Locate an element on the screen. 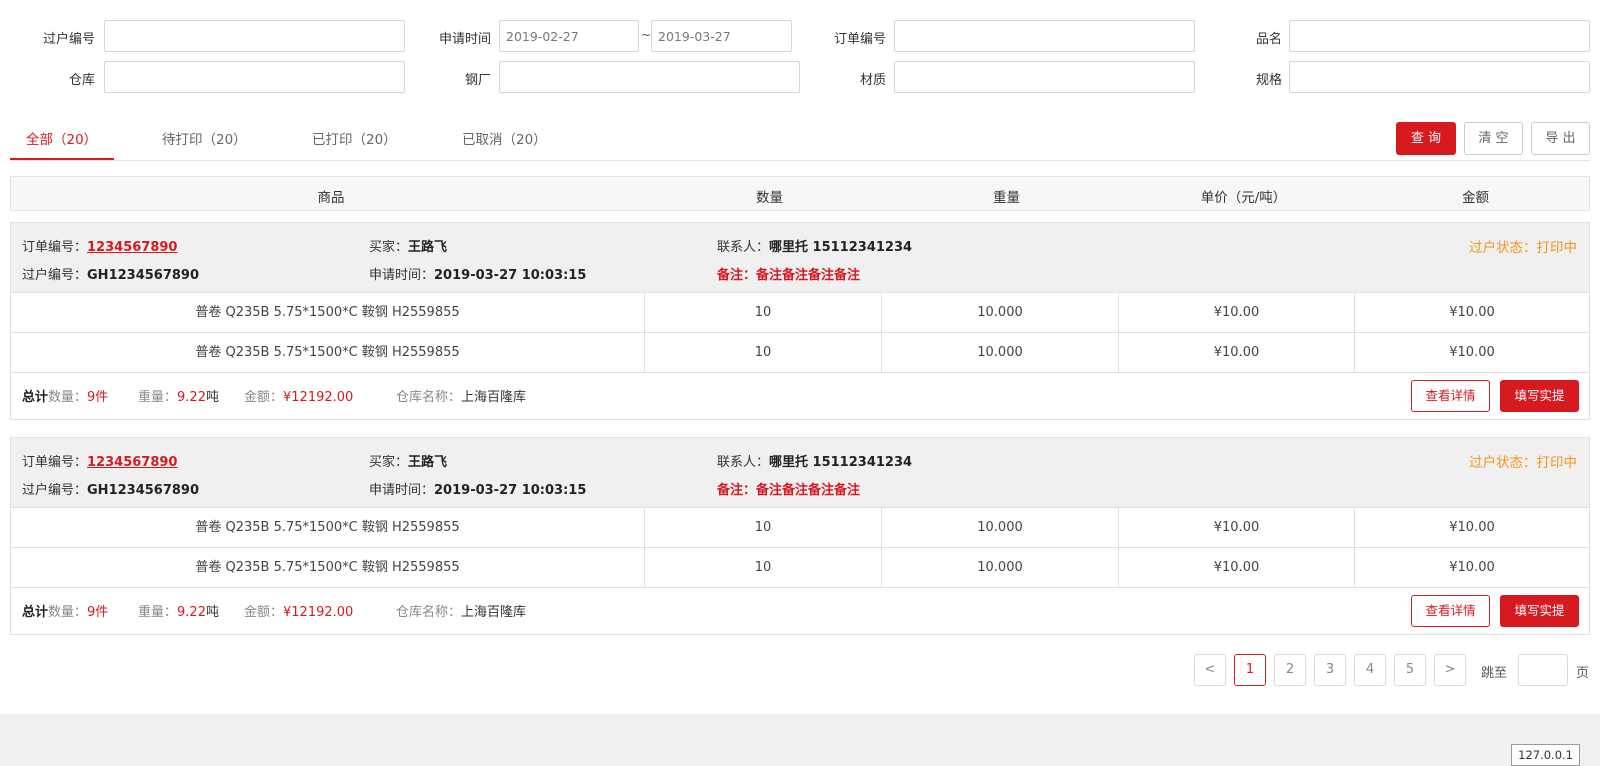  transfer-no-label: 过户编号 is located at coordinates (68, 39).